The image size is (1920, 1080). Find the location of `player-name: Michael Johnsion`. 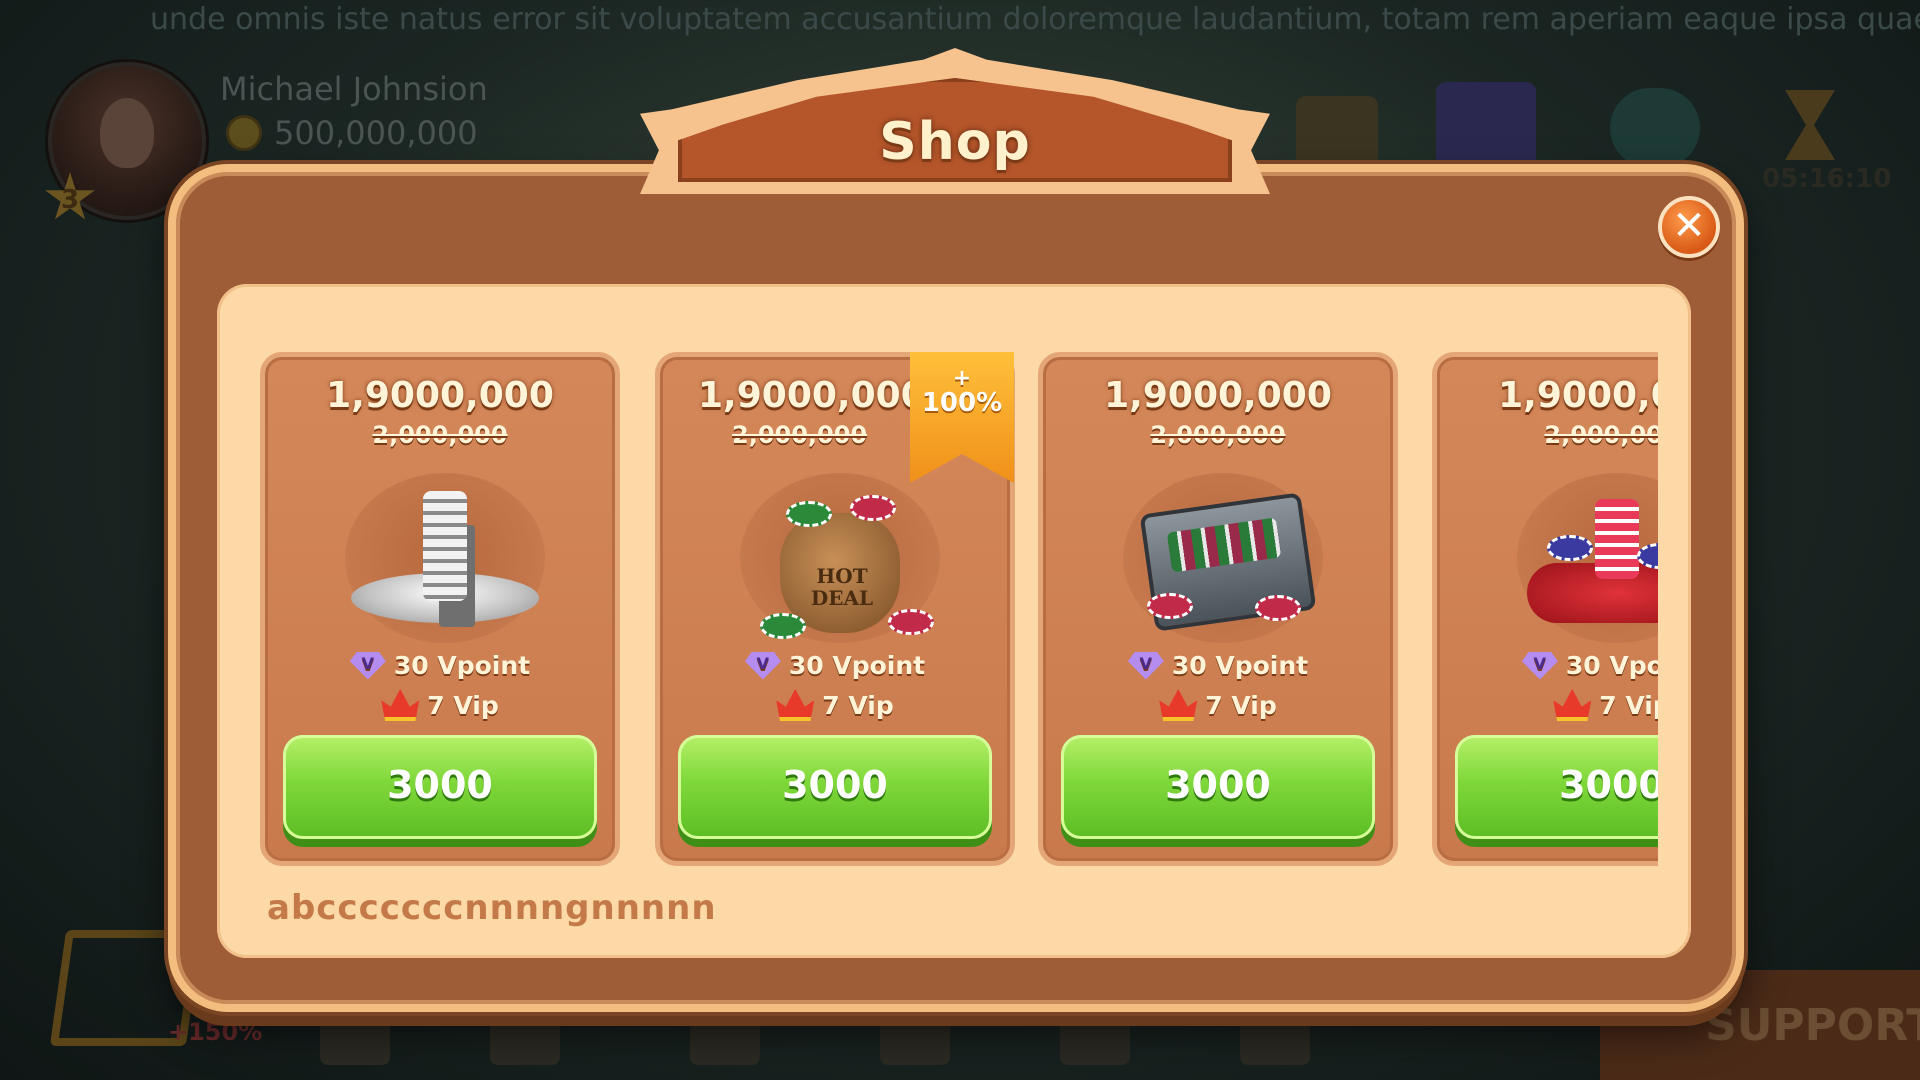

player-name: Michael Johnsion is located at coordinates (354, 89).